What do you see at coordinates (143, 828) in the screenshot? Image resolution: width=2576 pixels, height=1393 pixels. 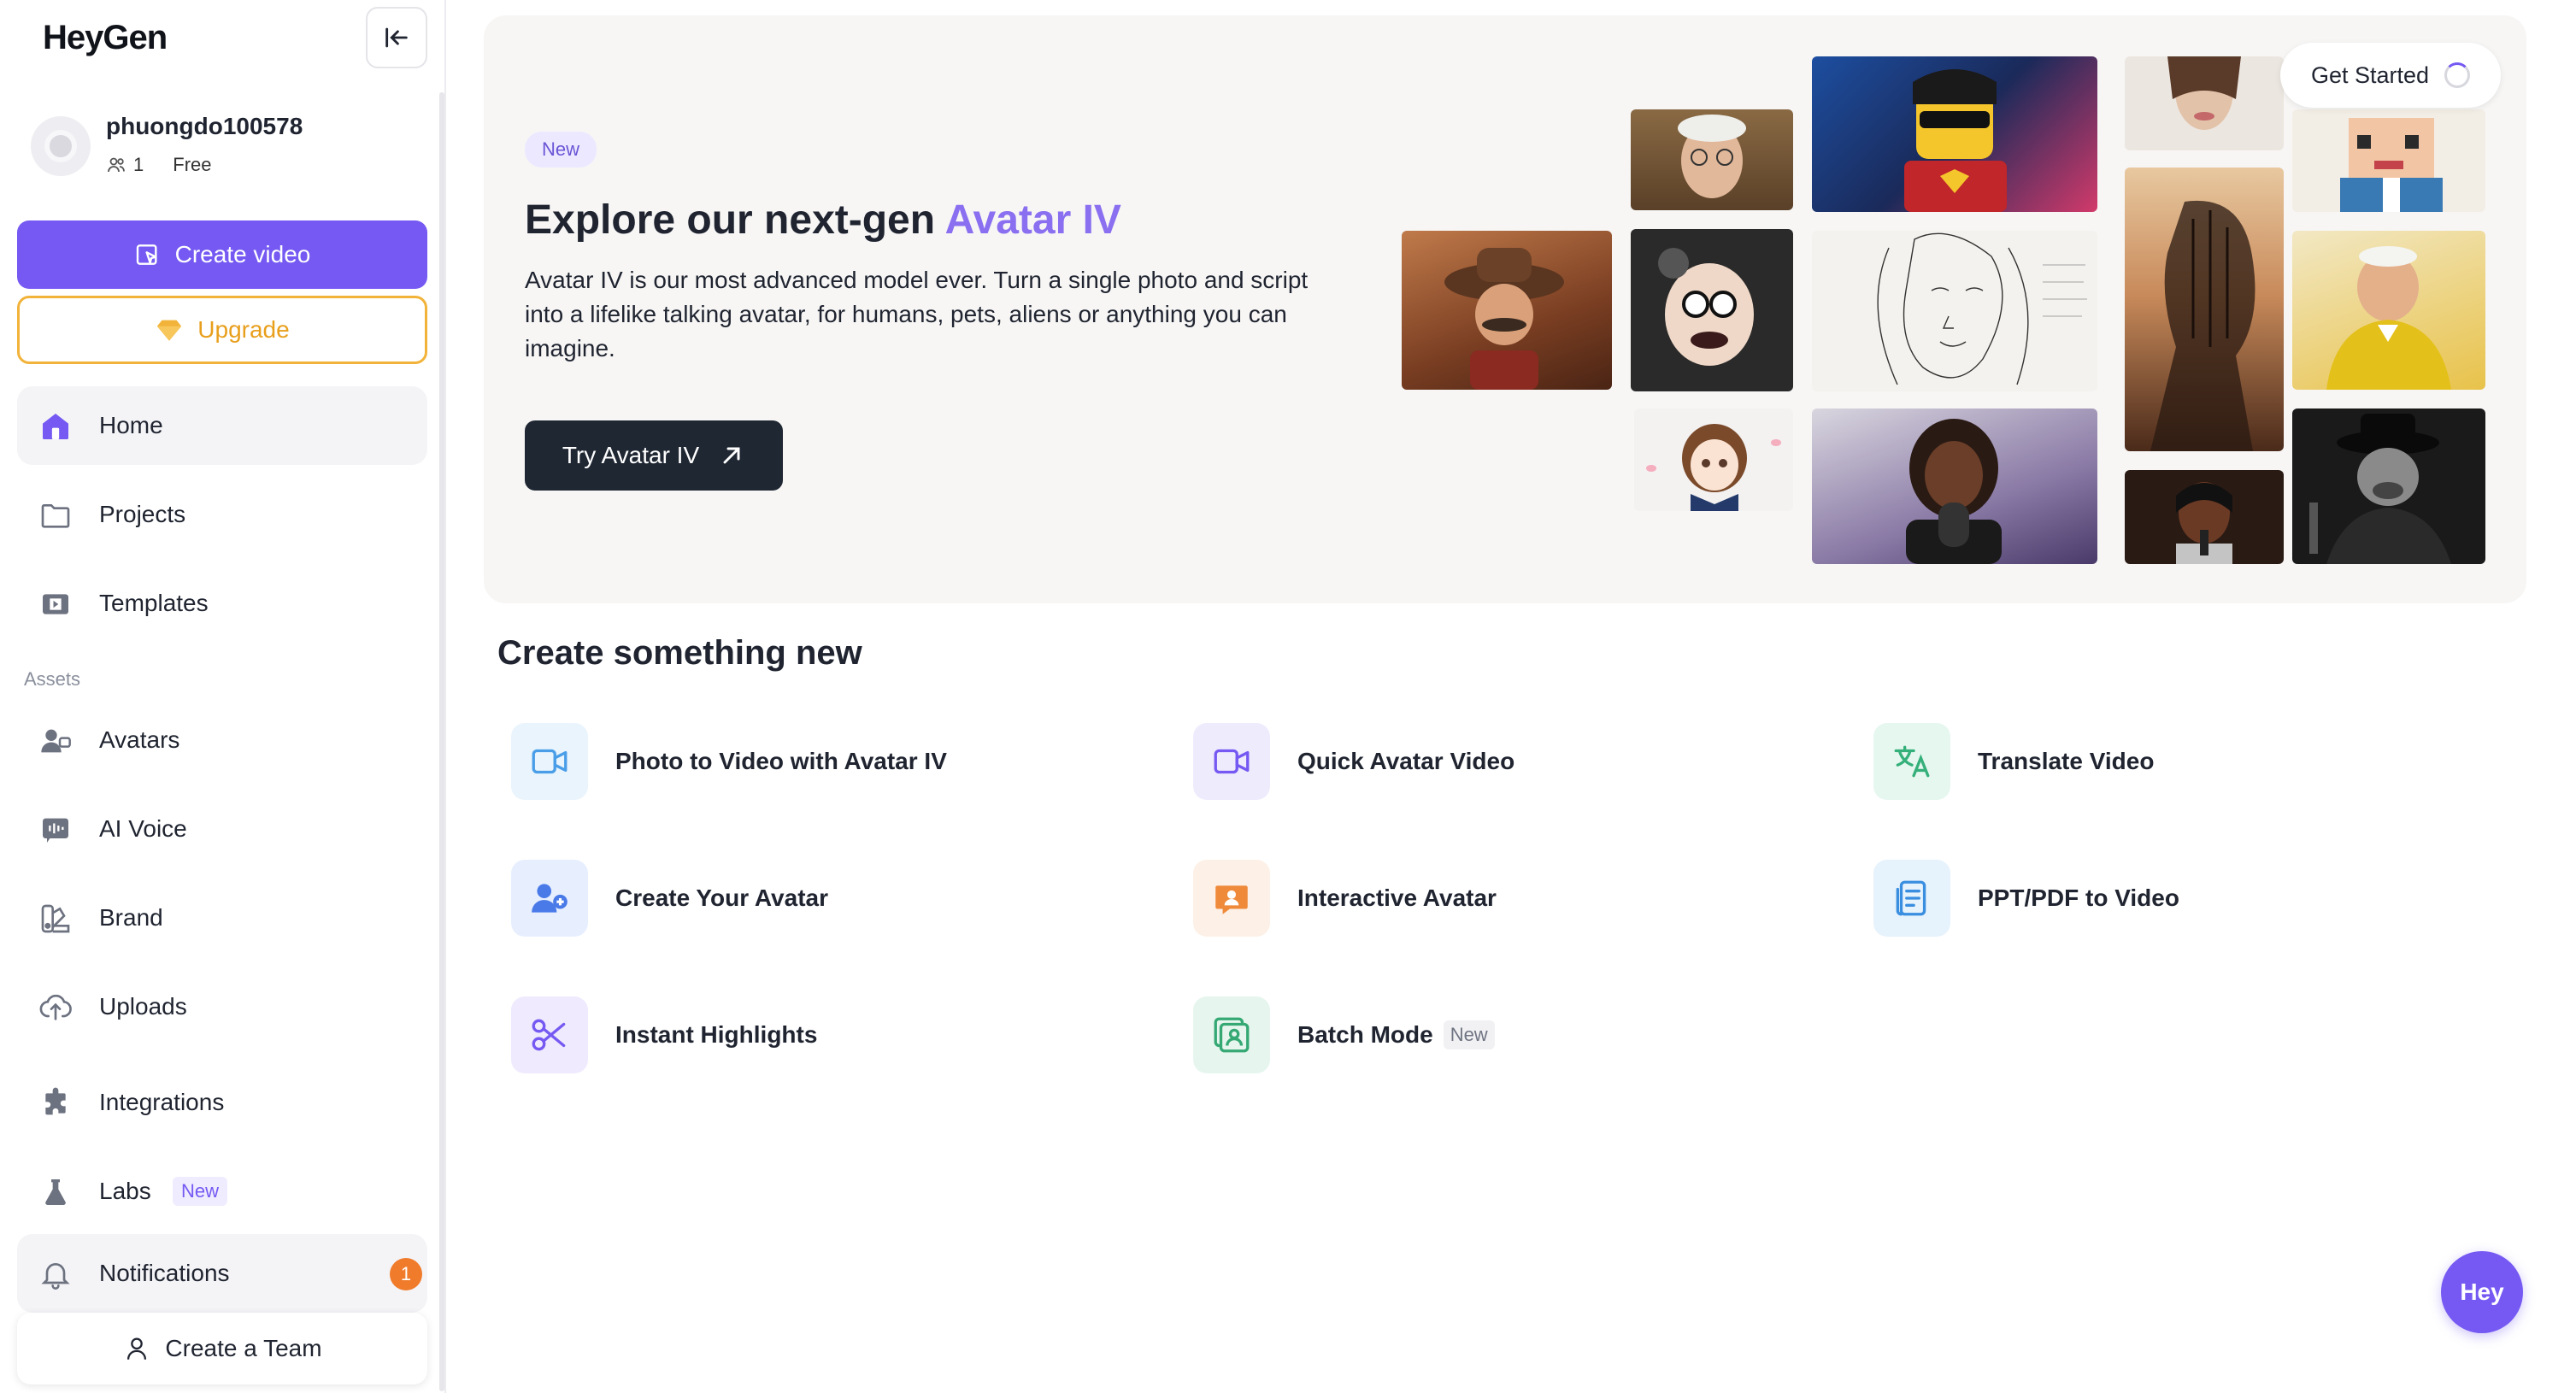 I see `sidebar-item-label: AI Voice` at bounding box center [143, 828].